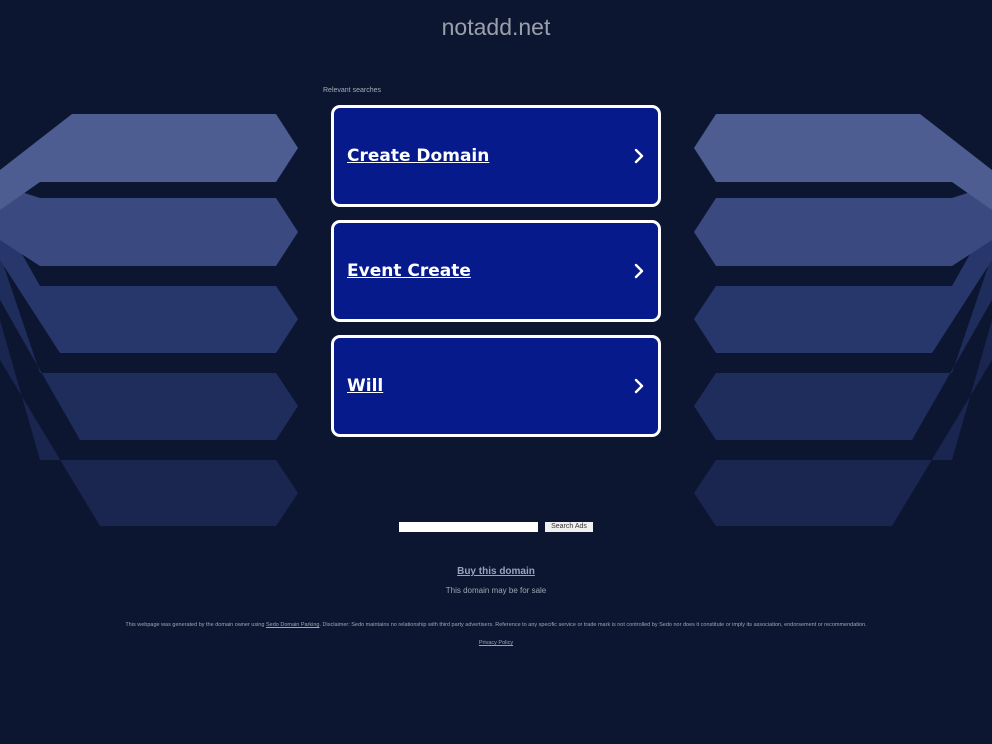  What do you see at coordinates (409, 271) in the screenshot?
I see `search-link-label: Event Create` at bounding box center [409, 271].